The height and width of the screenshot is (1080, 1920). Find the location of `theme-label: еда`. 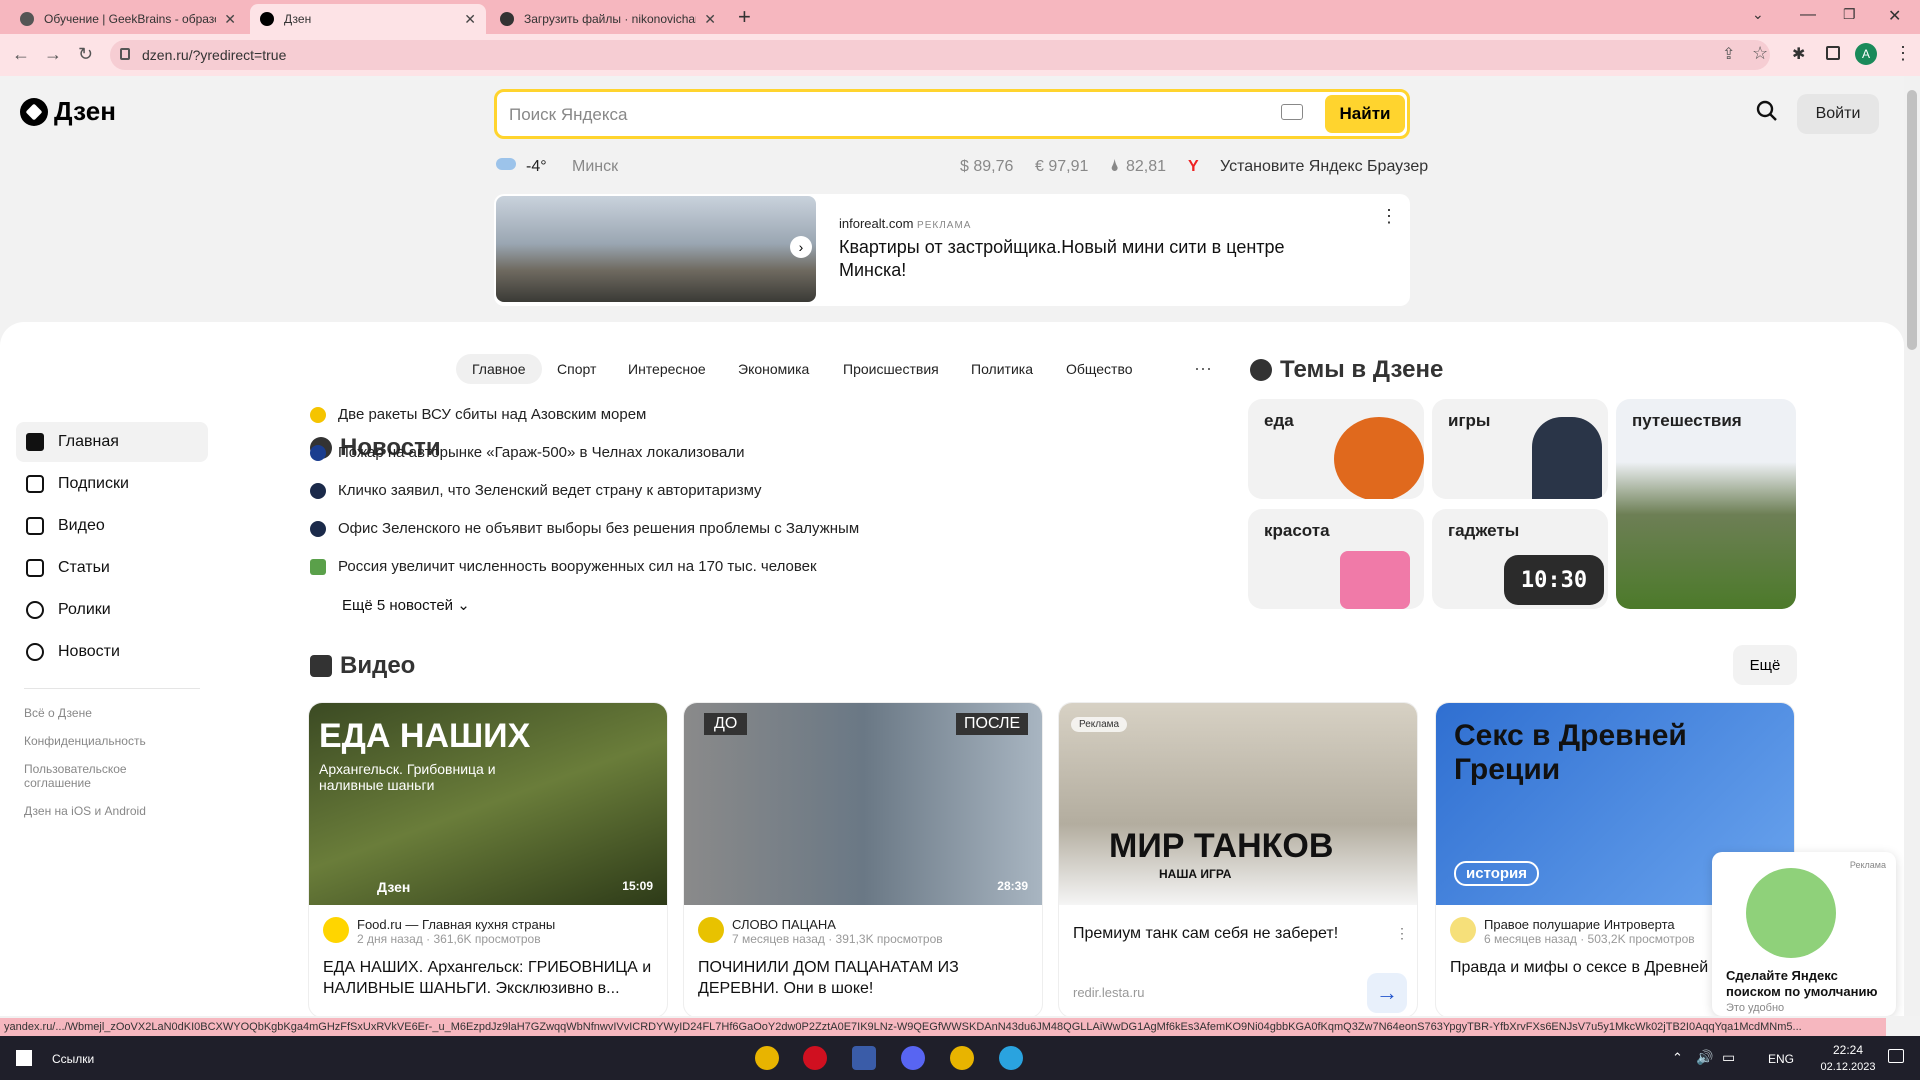

theme-label: еда is located at coordinates (1279, 420).